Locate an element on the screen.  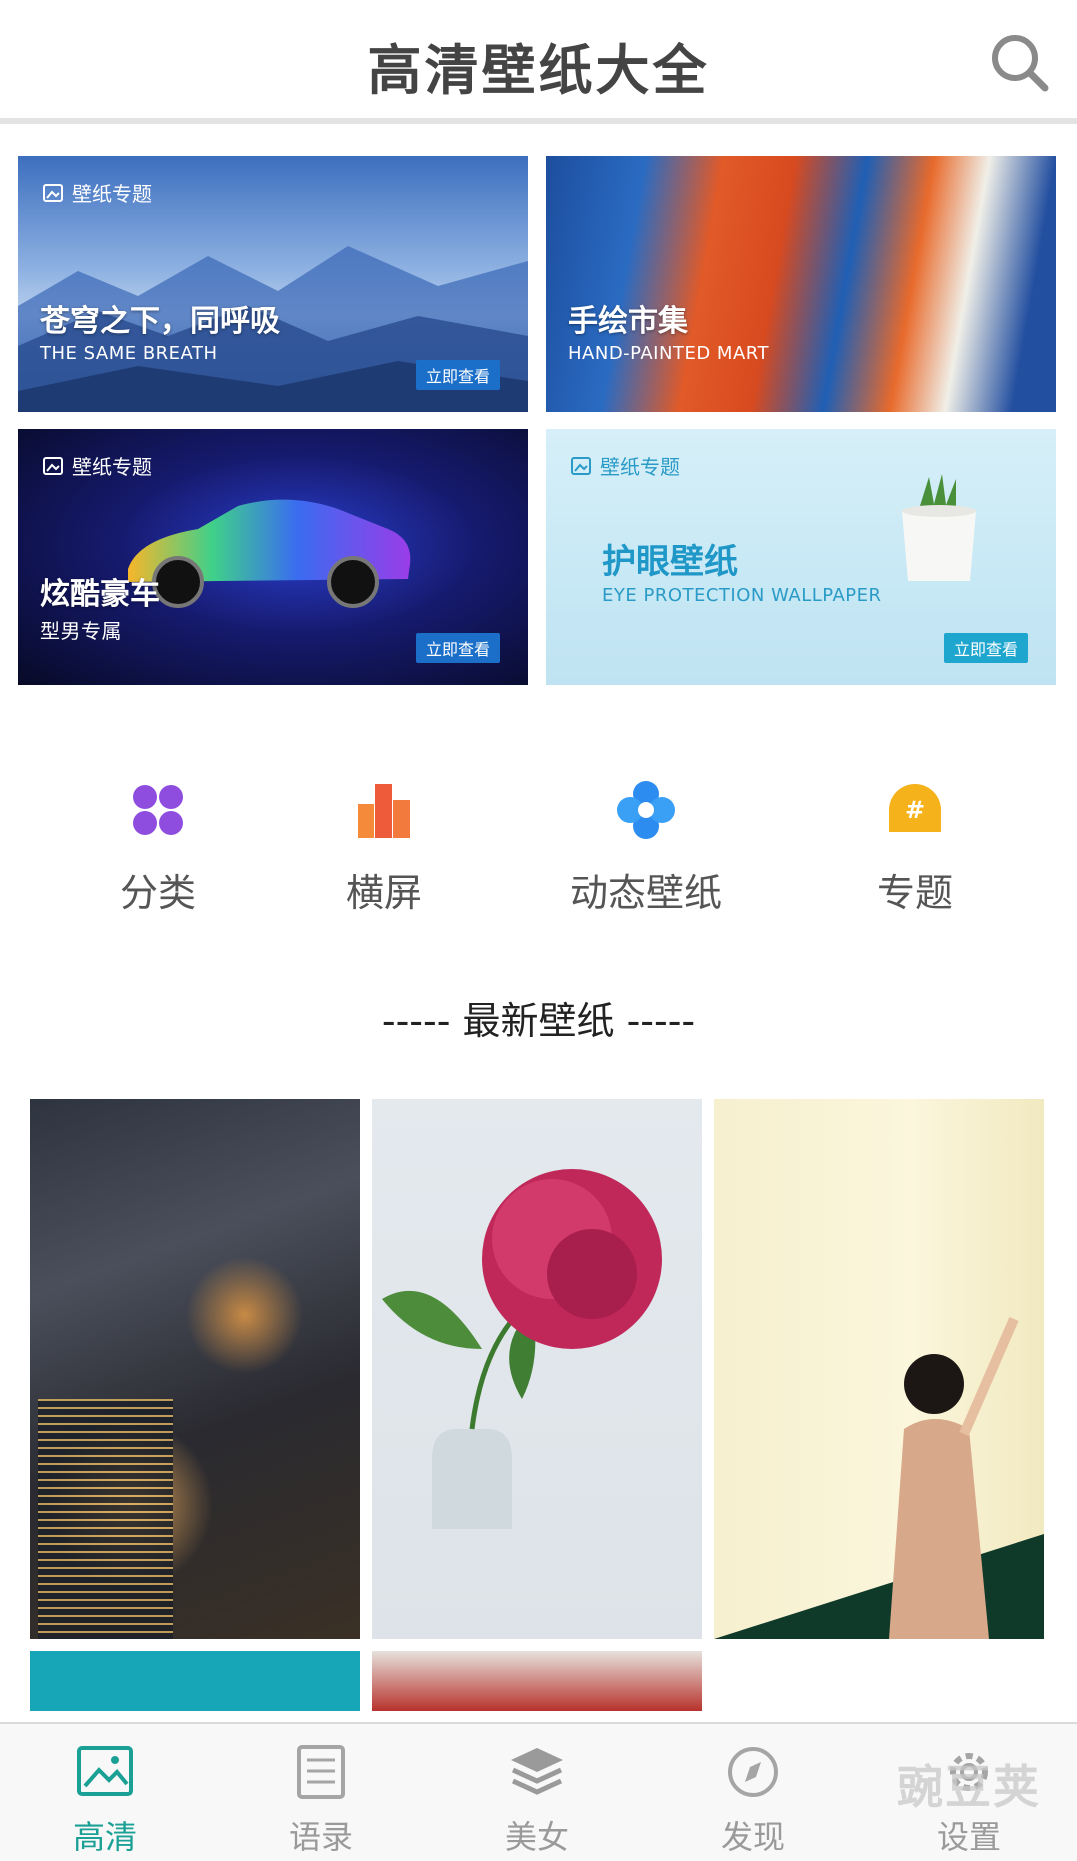
peony-illustration is located at coordinates (522, 1349).